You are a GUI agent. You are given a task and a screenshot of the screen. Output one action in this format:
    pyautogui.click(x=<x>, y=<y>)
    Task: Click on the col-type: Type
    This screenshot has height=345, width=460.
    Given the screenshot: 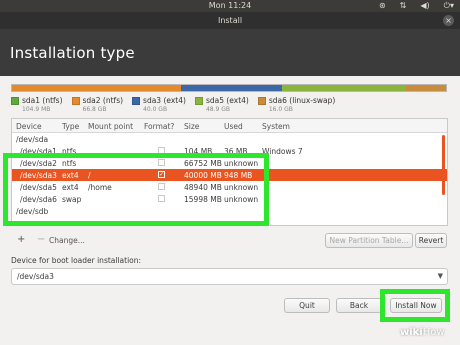 What is the action you would take?
    pyautogui.click(x=70, y=126)
    